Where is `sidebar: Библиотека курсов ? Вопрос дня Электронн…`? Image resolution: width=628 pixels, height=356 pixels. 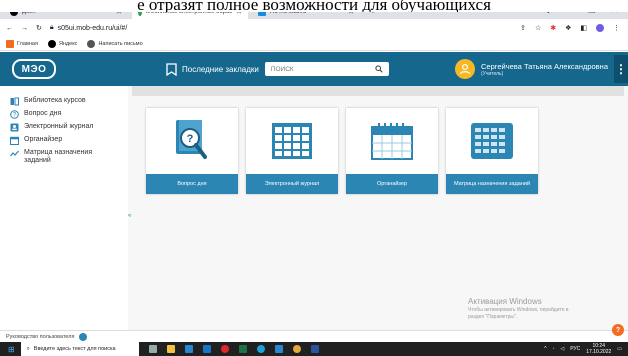
sidebar: Библиотека курсов ? Вопрос дня Электронн… is located at coordinates (64, 208).